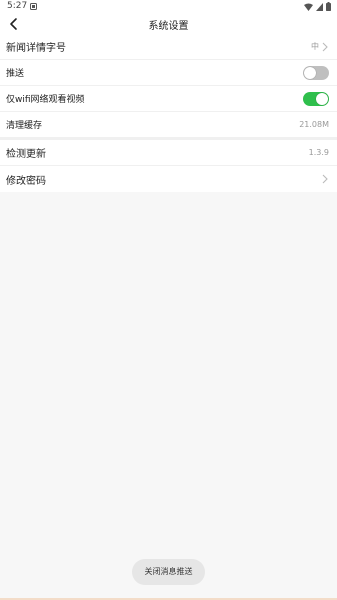 This screenshot has height=600, width=337. Describe the element at coordinates (33, 6) in the screenshot. I see `notification-icon` at that location.